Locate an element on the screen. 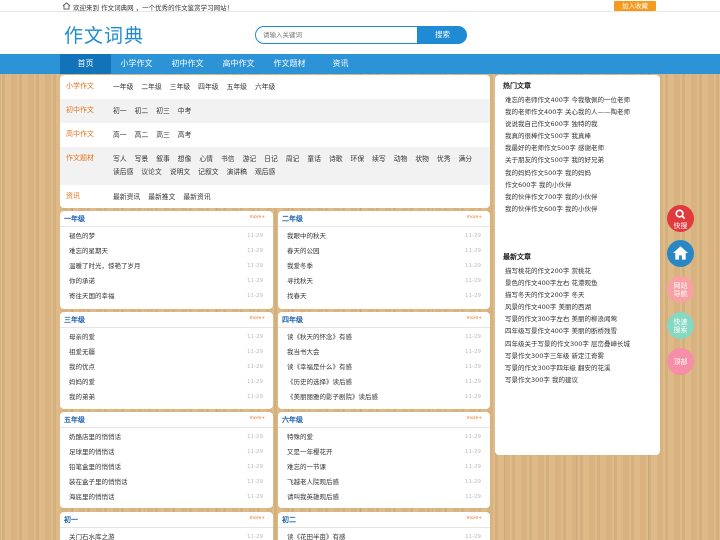  fast-search-button: 快速 搜索 is located at coordinates (680, 325).